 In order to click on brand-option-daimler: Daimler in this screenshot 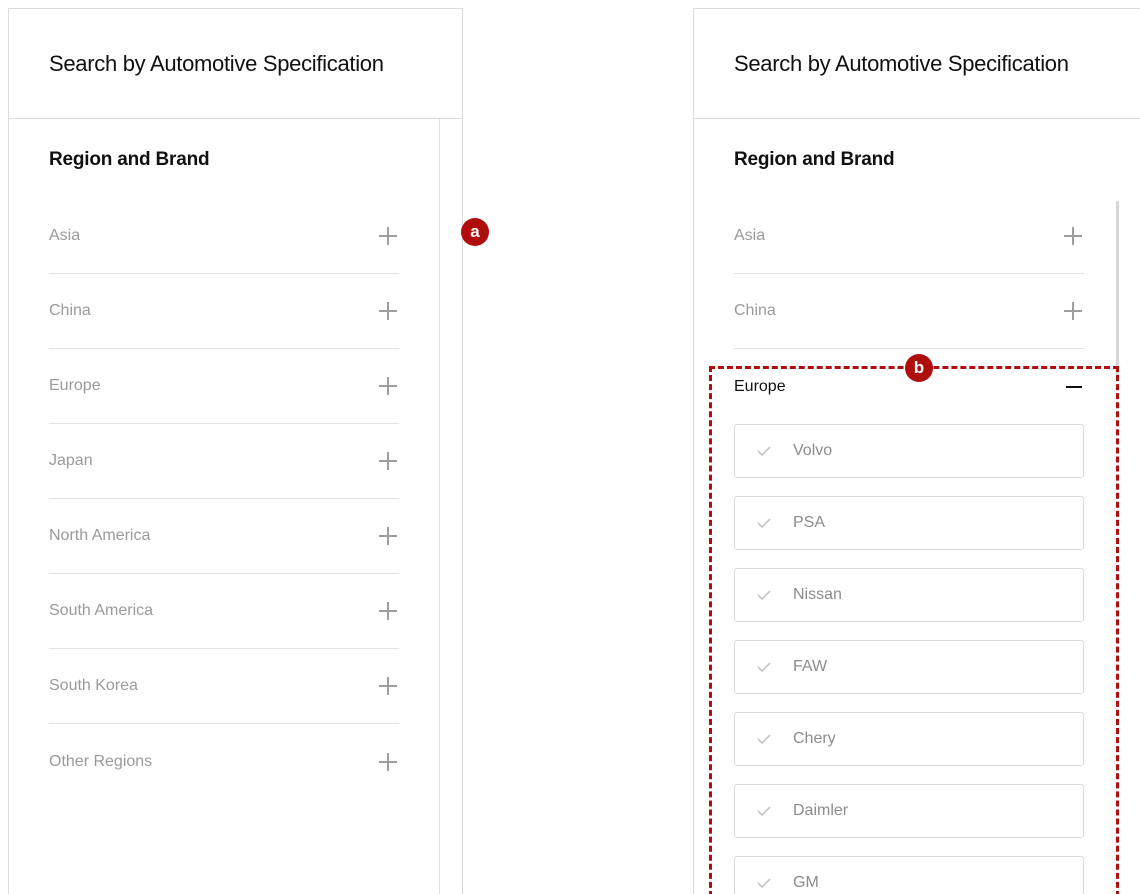, I will do `click(909, 811)`.